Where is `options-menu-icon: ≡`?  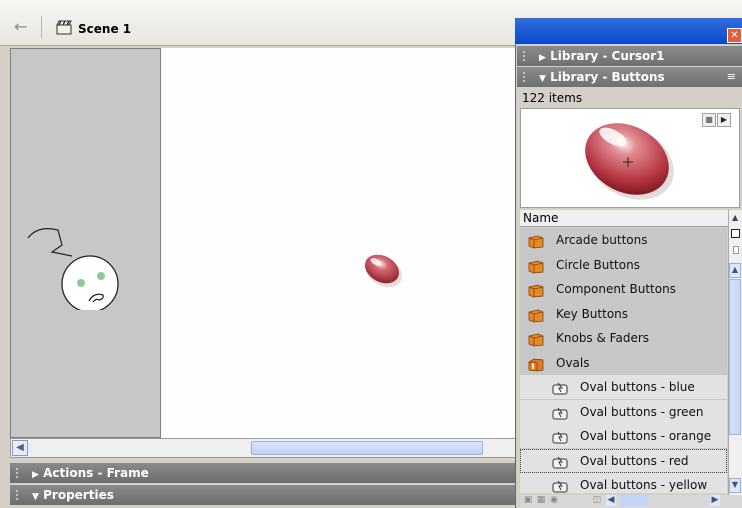 options-menu-icon: ≡ is located at coordinates (731, 77).